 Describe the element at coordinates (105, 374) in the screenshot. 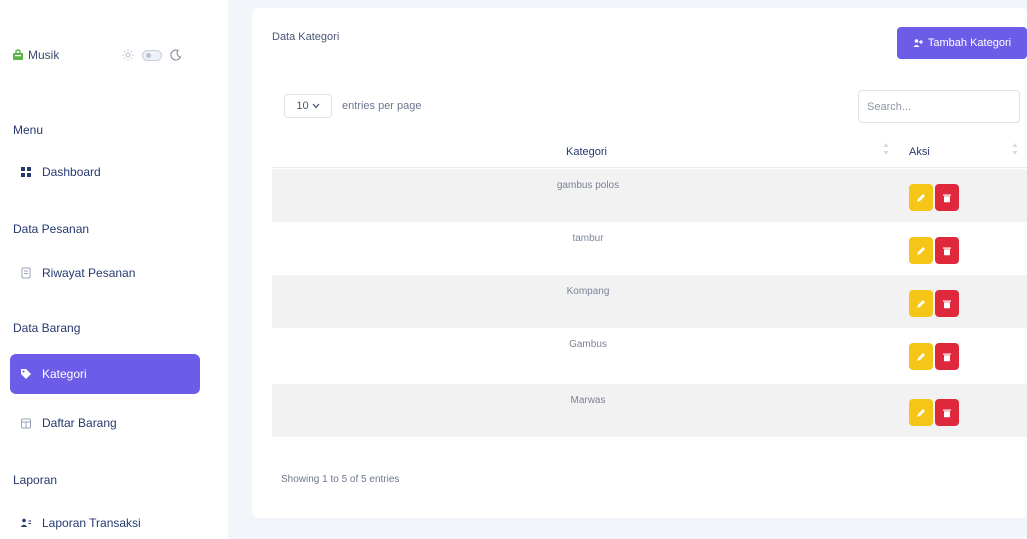

I see `sidebar-item-kategori: Kategori` at that location.